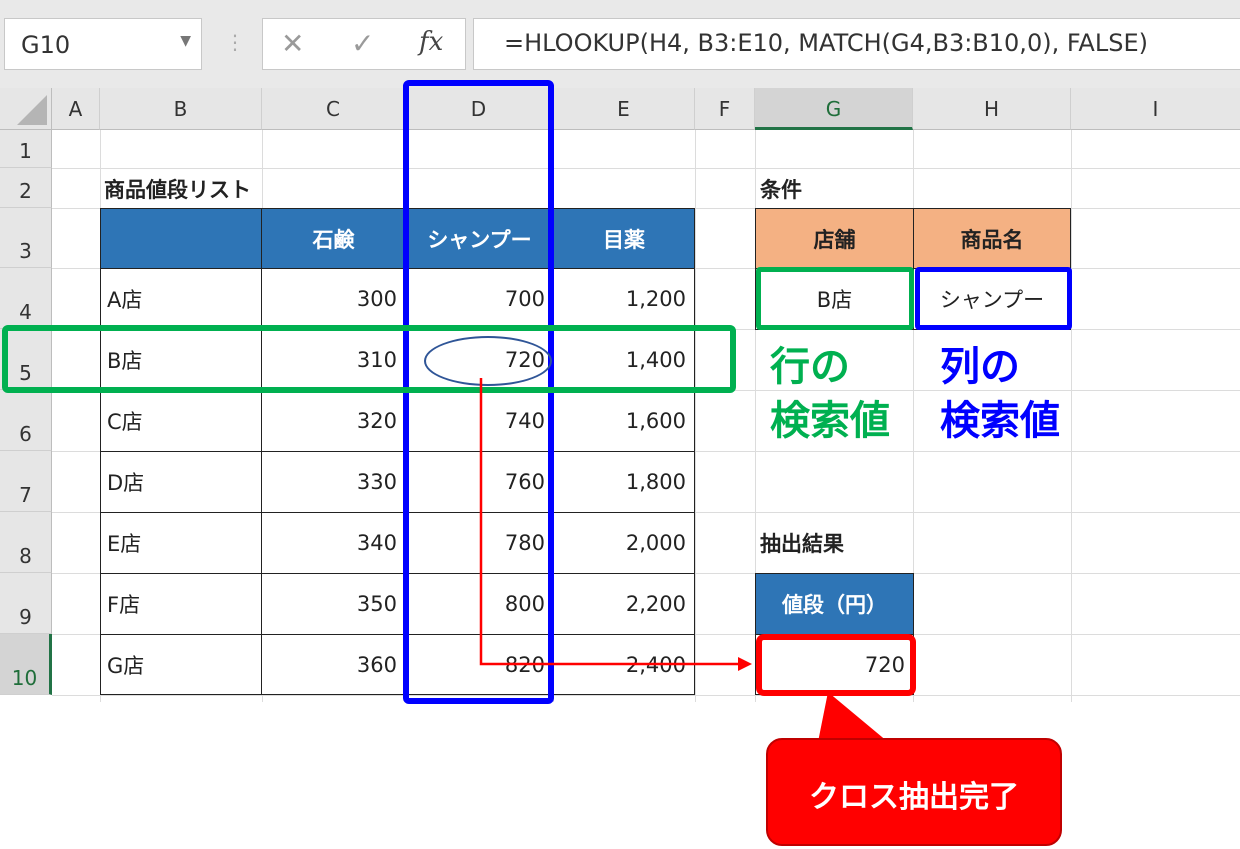  What do you see at coordinates (1000, 394) in the screenshot?
I see `column-lookup-label: 列の 検索値` at bounding box center [1000, 394].